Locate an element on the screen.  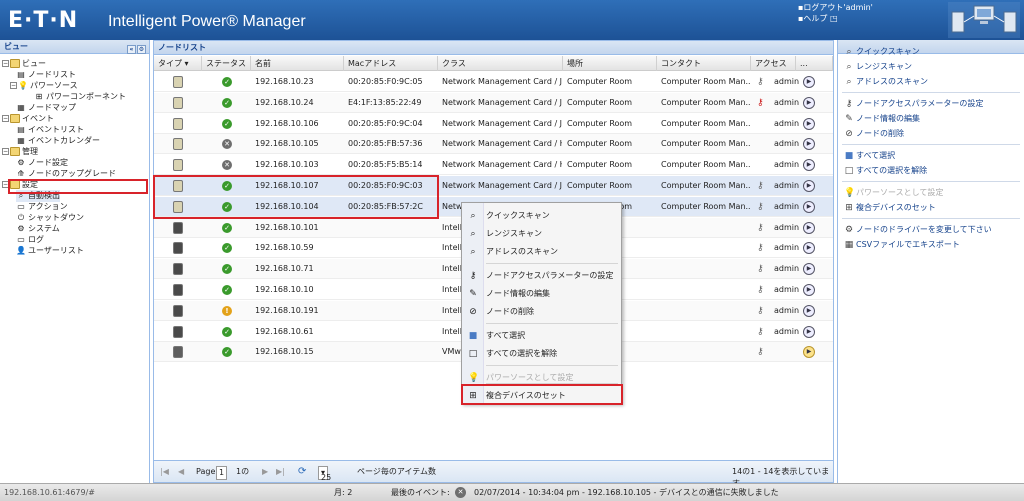
action-item: □ すべての選択を解除 is located at coordinates (885, 170).